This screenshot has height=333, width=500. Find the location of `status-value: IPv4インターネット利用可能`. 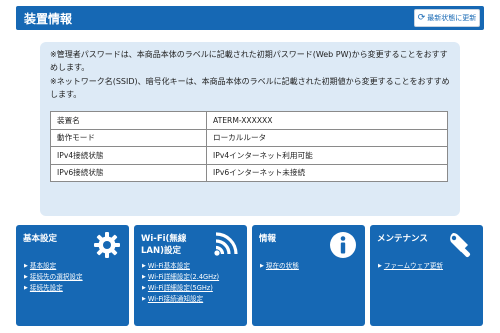

status-value: IPv4インターネット利用可能 is located at coordinates (327, 155).